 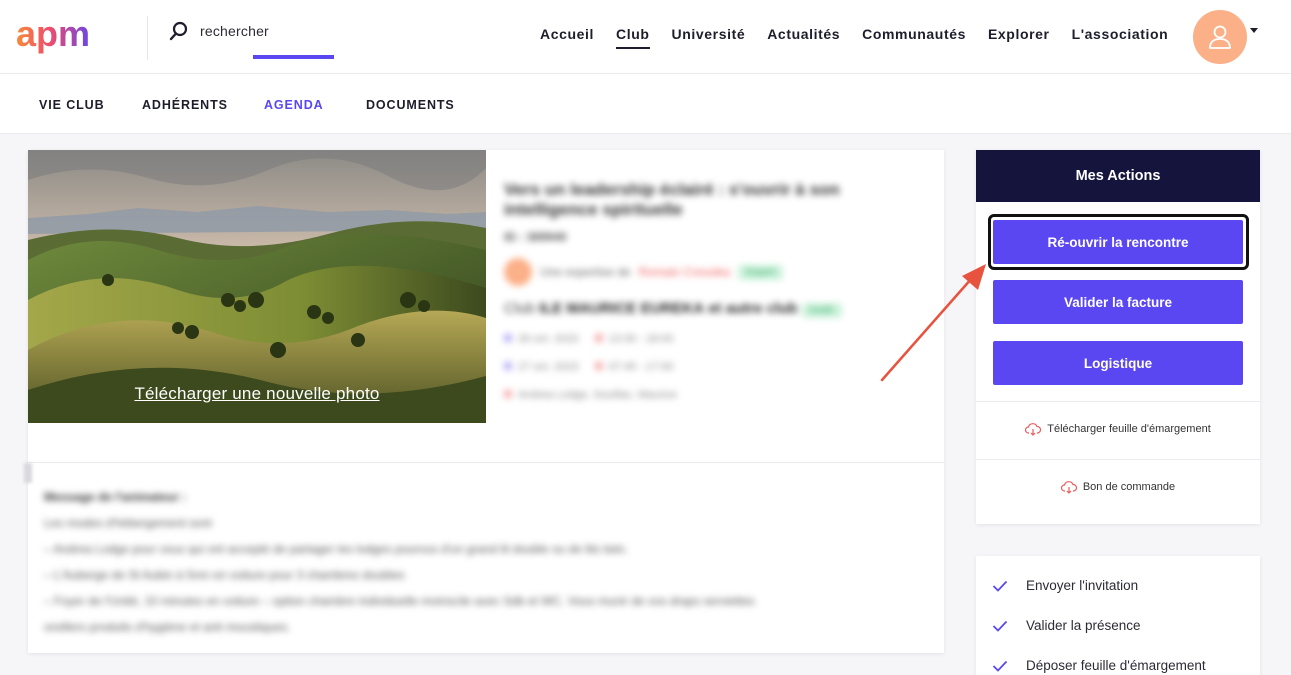 I want to click on search-icon, so click(x=178, y=31).